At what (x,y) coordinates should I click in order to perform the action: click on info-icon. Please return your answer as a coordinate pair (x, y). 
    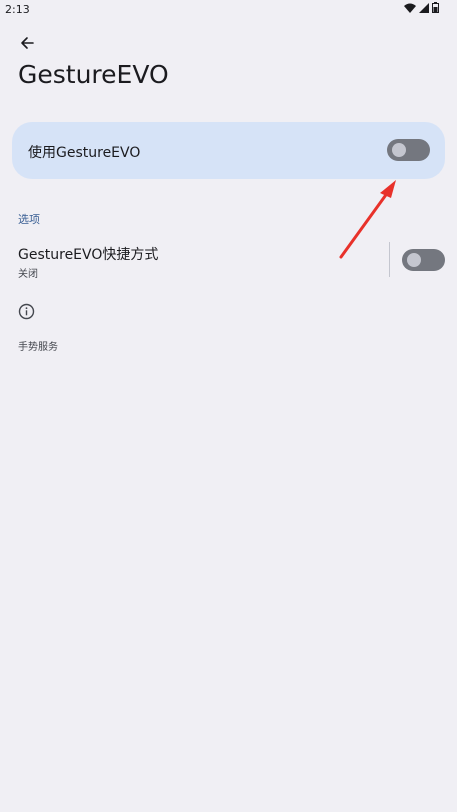
    Looking at the image, I should click on (26, 311).